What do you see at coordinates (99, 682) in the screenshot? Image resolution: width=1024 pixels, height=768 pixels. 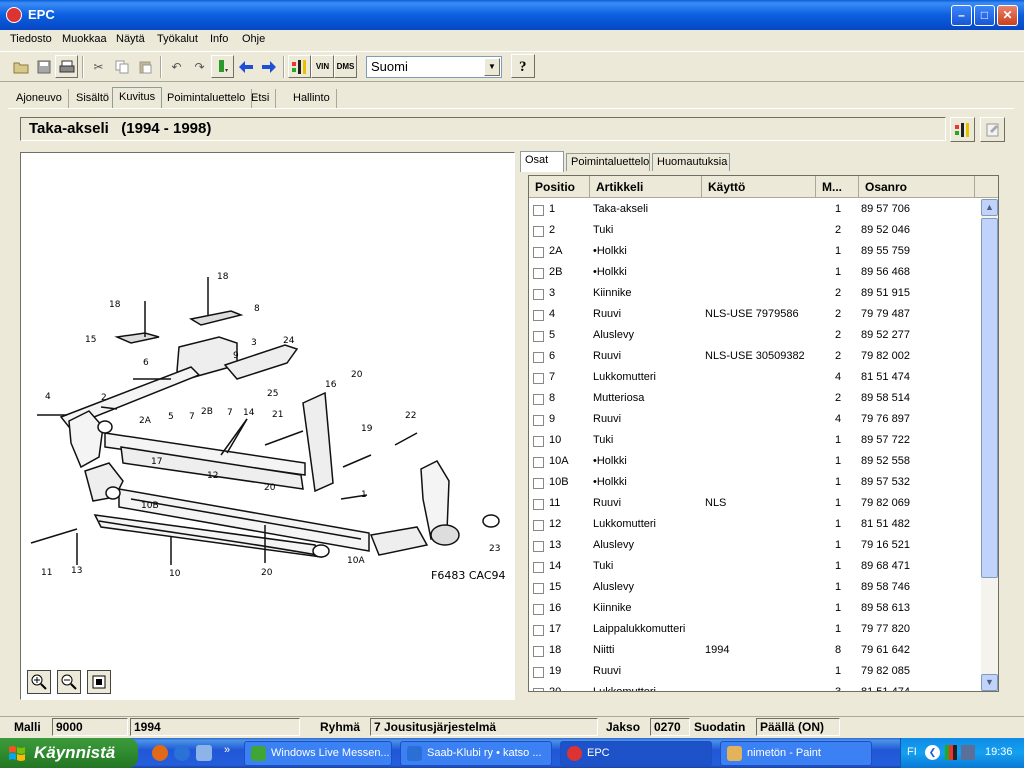 I see `fit-to-window-icon` at bounding box center [99, 682].